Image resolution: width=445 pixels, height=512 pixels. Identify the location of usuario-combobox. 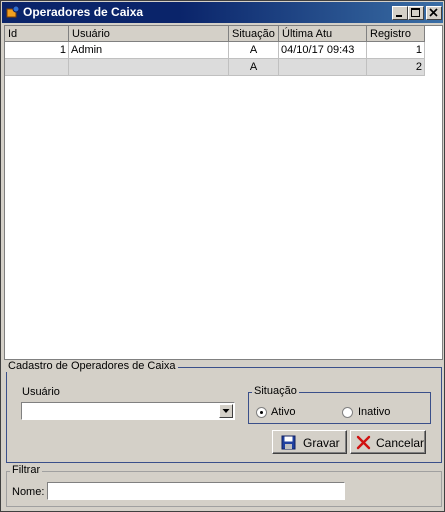
(128, 411).